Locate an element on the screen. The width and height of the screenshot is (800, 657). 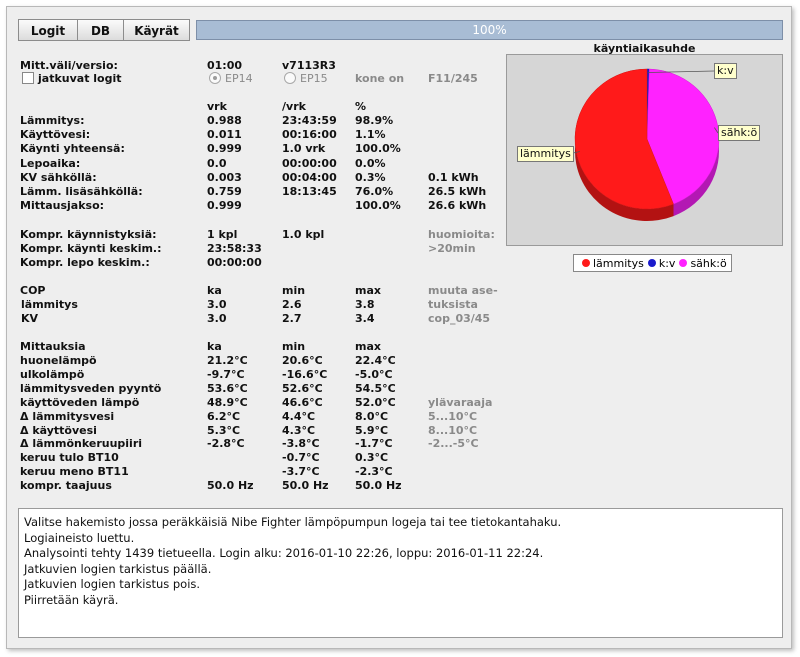
chart-legend: lämmitys k:v sähk:ö is located at coordinates (652, 263).